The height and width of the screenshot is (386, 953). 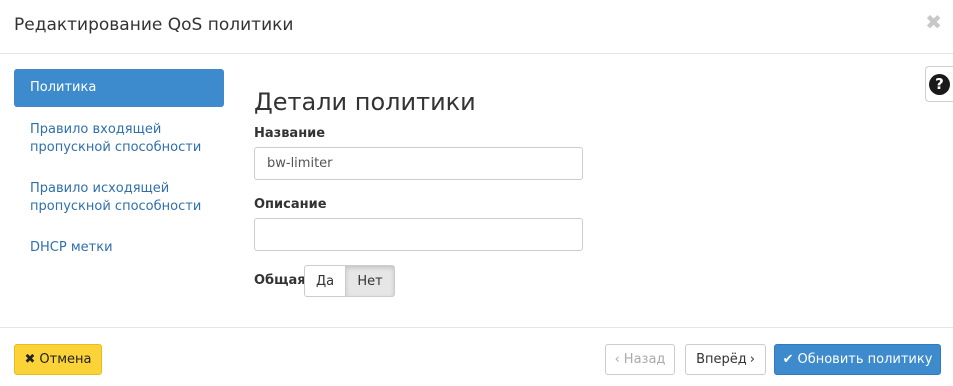 What do you see at coordinates (325, 281) in the screenshot?
I see `shared-yes-button: Да` at bounding box center [325, 281].